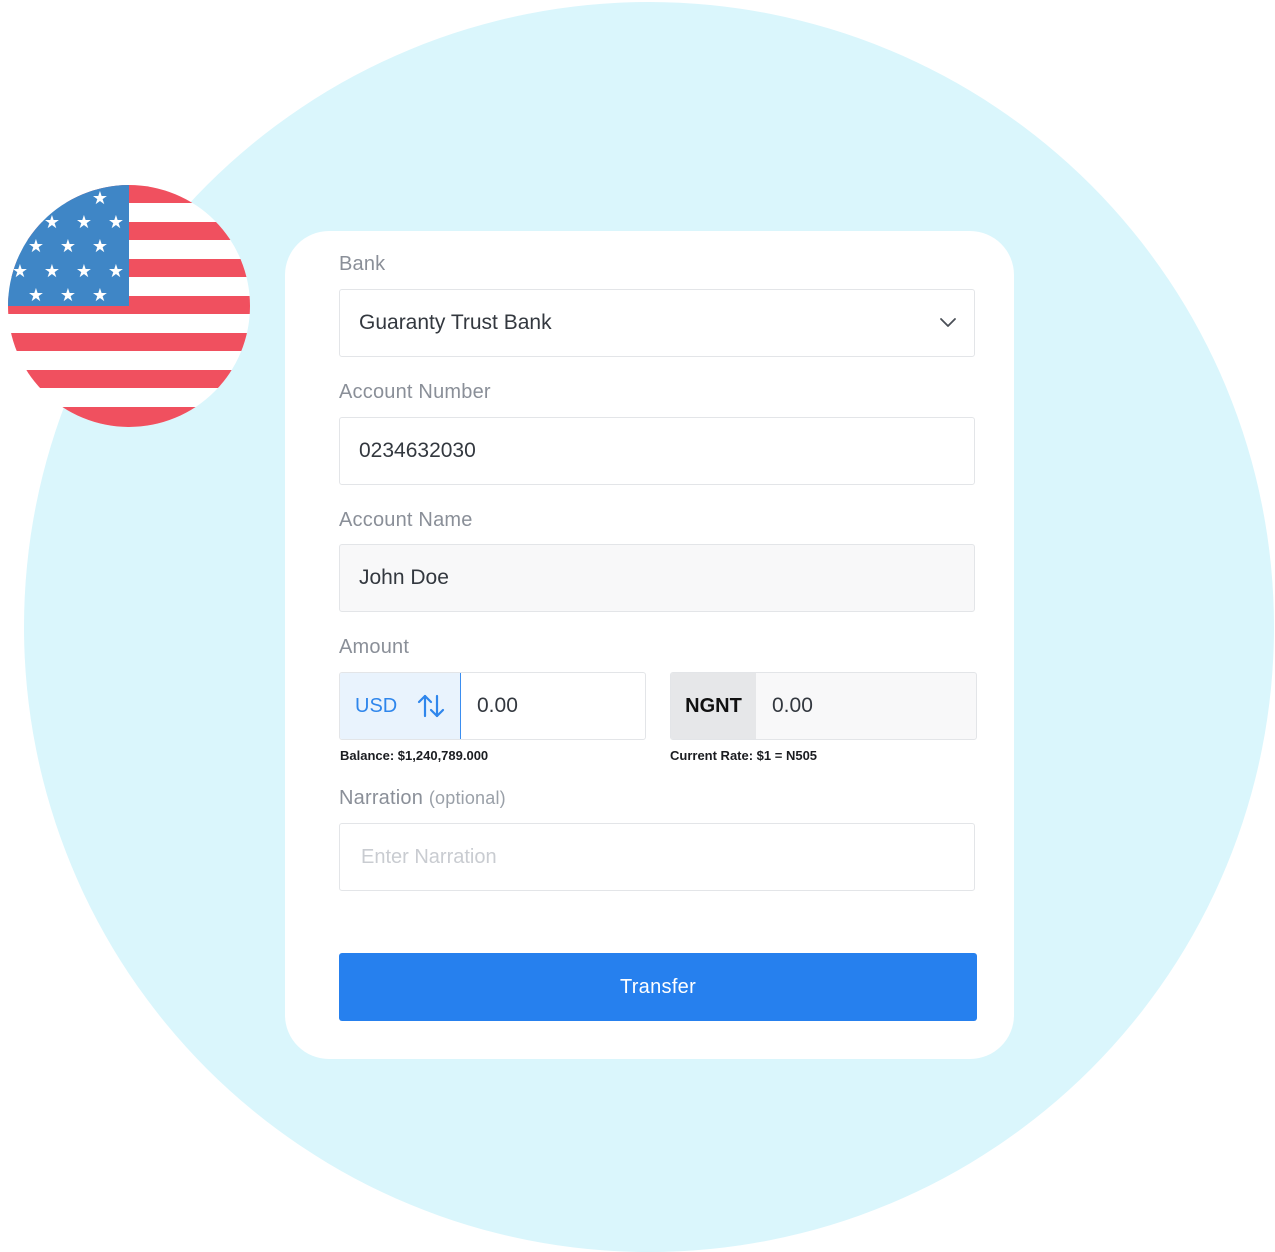 The image size is (1275, 1252). I want to click on source-amount-value: 0.00, so click(553, 706).